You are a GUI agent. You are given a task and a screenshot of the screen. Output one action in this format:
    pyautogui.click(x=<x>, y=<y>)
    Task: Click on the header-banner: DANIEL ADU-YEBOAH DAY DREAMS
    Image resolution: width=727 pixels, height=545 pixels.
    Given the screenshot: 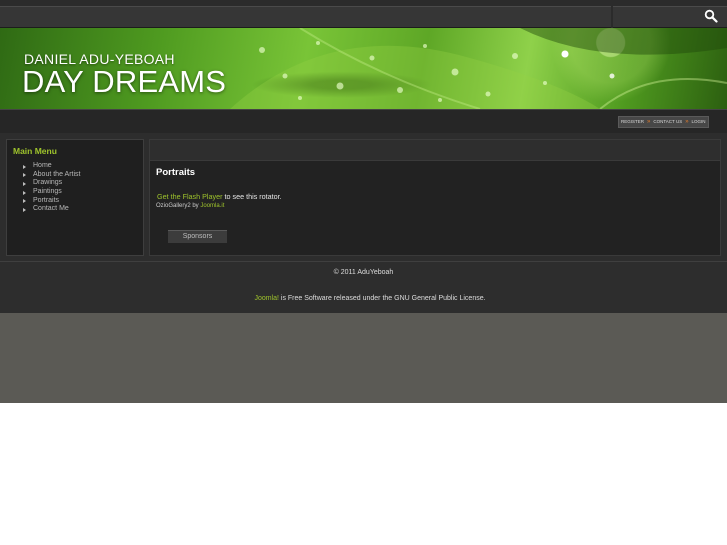 What is the action you would take?
    pyautogui.click(x=363, y=68)
    